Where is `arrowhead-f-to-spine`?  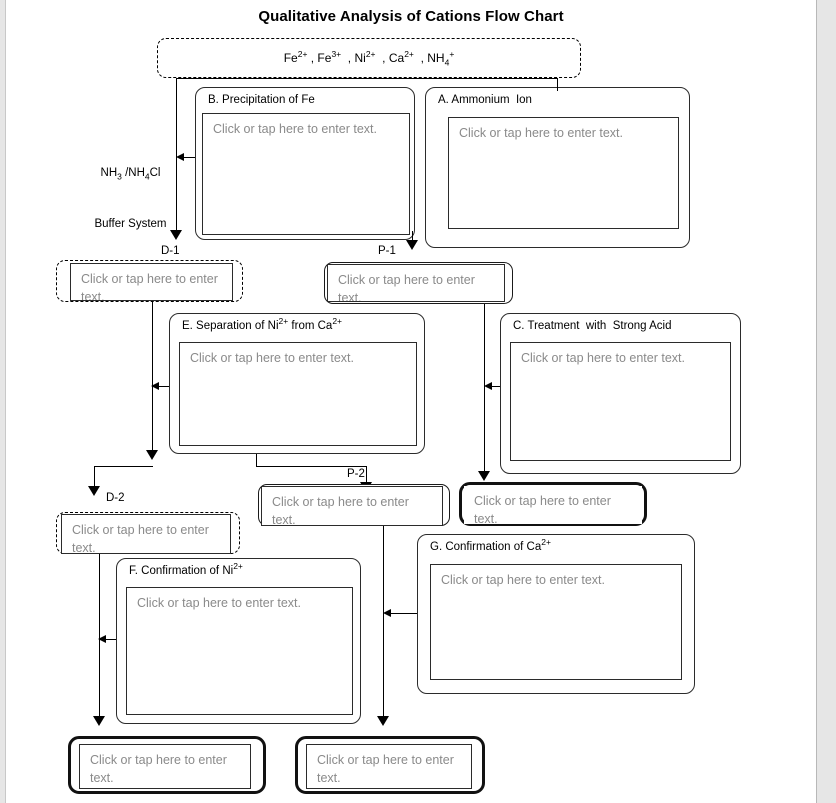
arrowhead-f-to-spine is located at coordinates (102, 639).